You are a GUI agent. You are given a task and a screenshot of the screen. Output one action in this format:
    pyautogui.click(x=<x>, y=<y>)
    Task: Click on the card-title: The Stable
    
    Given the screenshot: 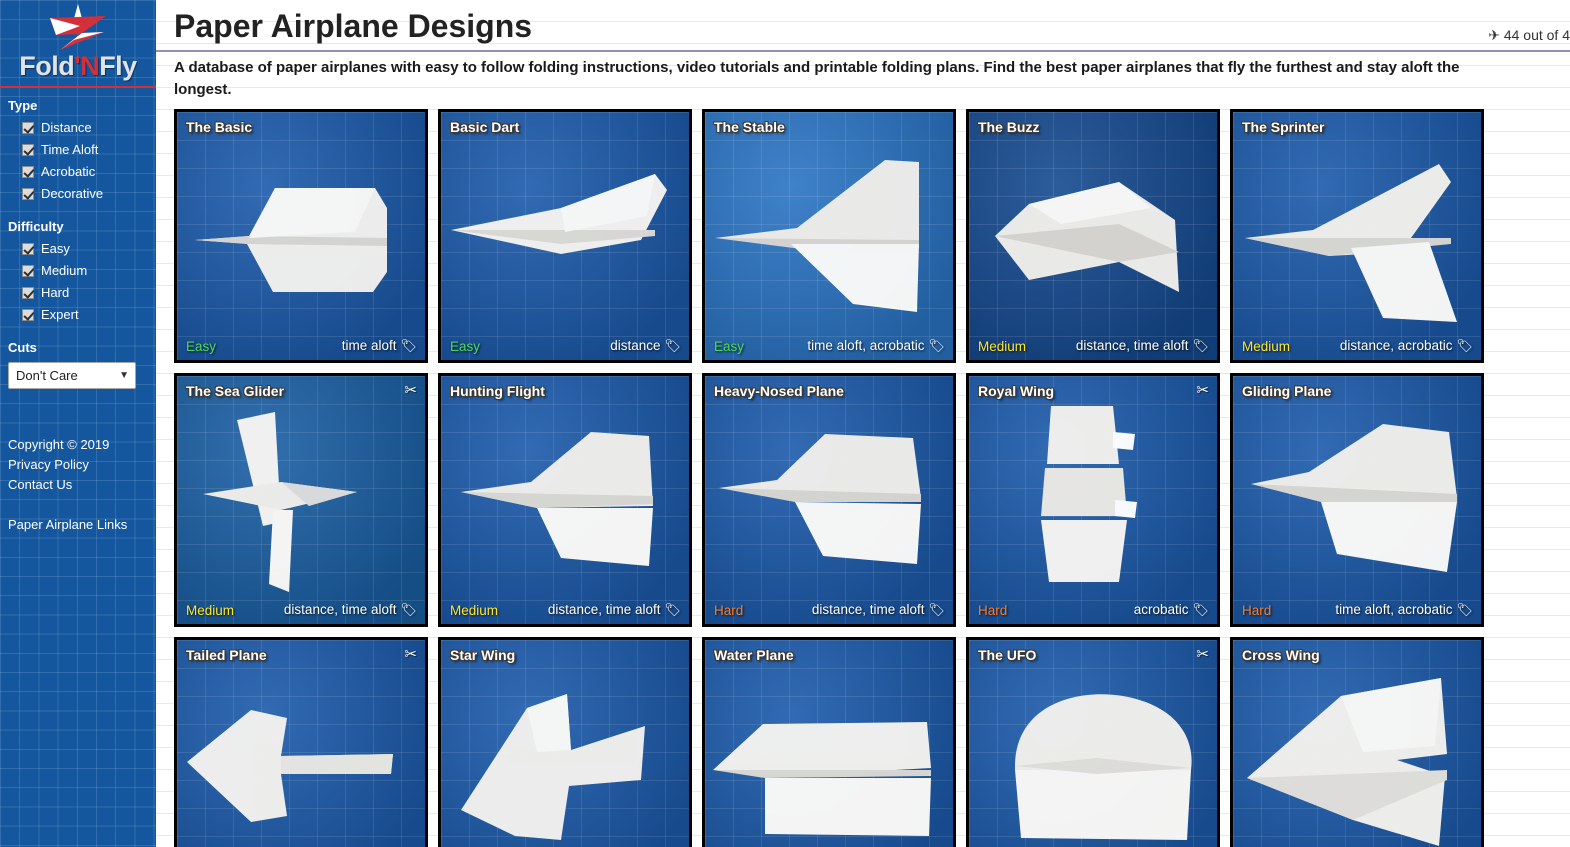 What is the action you would take?
    pyautogui.click(x=749, y=127)
    